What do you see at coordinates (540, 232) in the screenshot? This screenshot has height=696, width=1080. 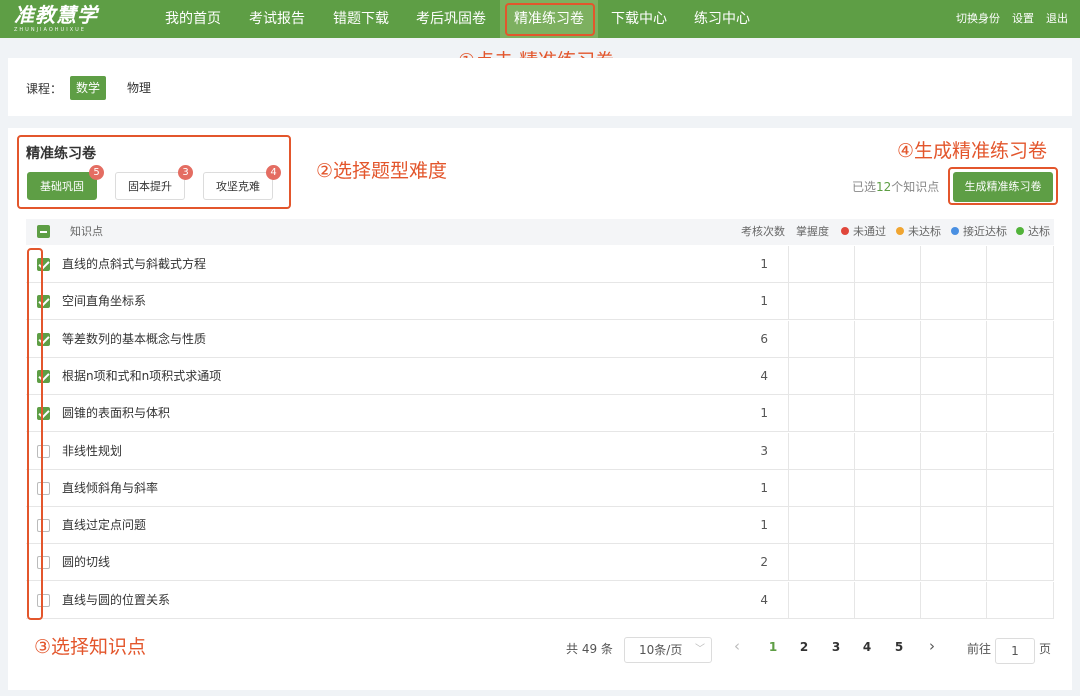 I see `table-header: 知识点 考核次数 掌握度 未通过 未达标 接近达标 达标` at bounding box center [540, 232].